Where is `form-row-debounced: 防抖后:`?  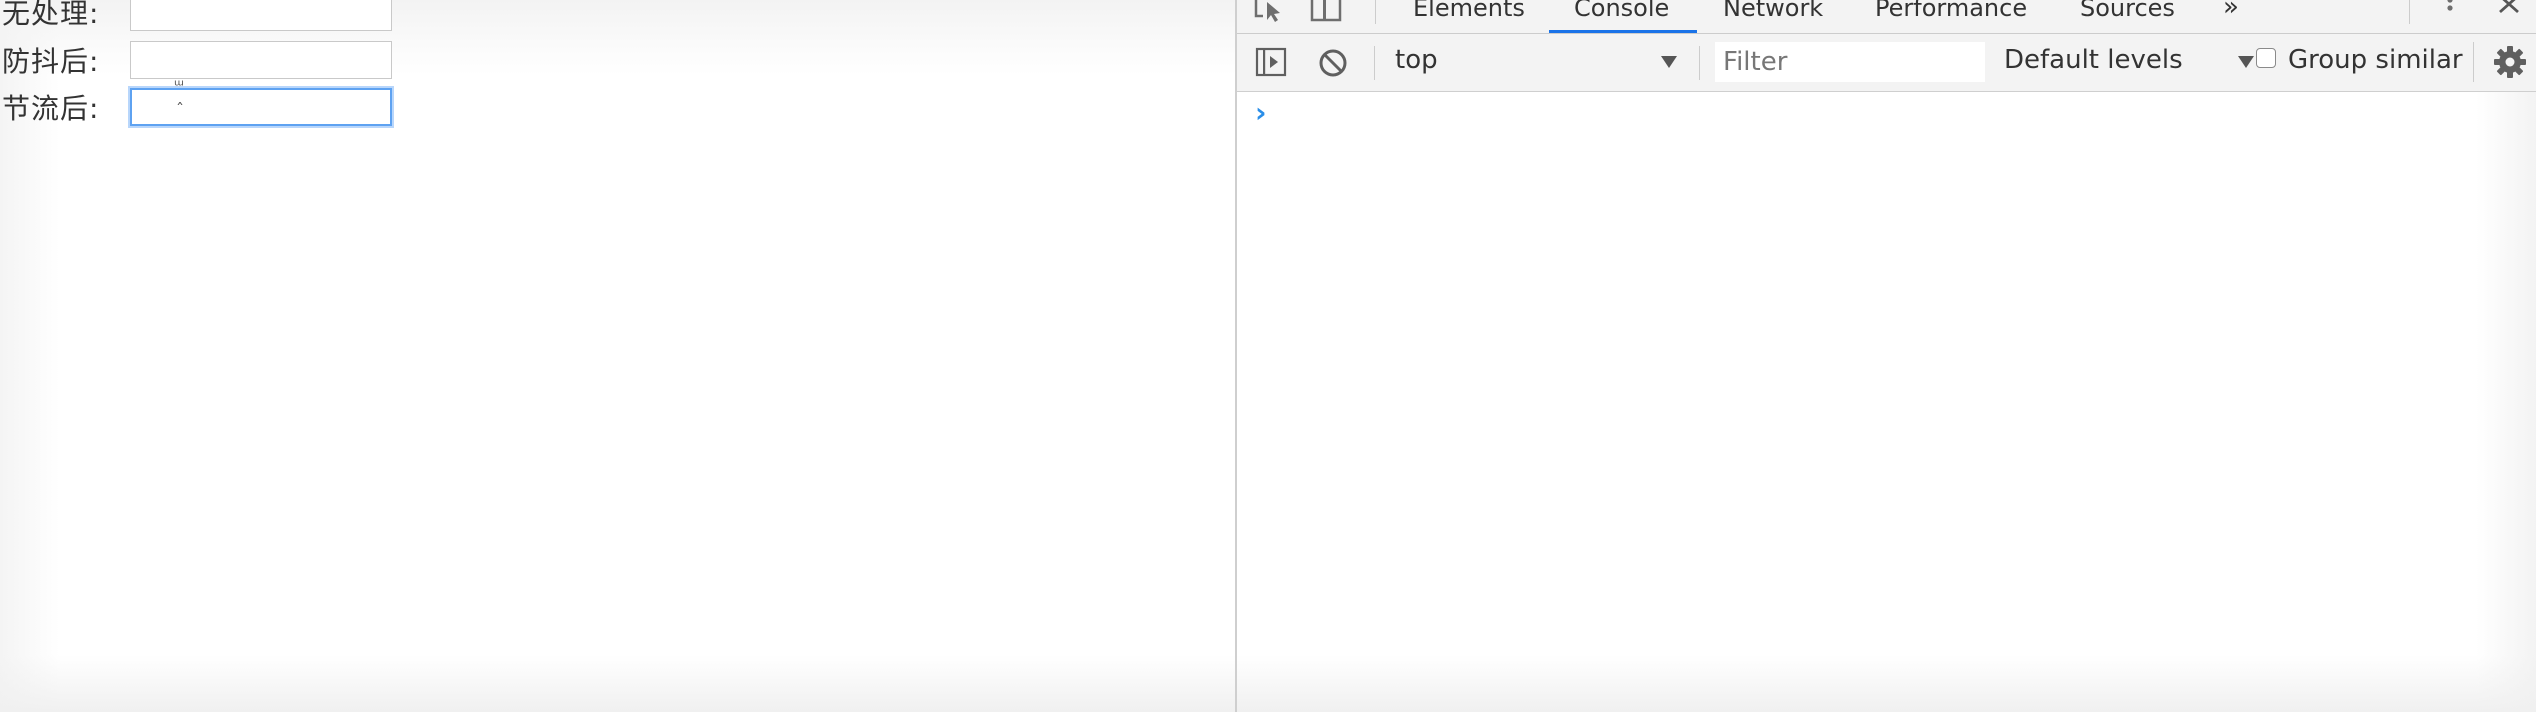 form-row-debounced: 防抖后: is located at coordinates (197, 60).